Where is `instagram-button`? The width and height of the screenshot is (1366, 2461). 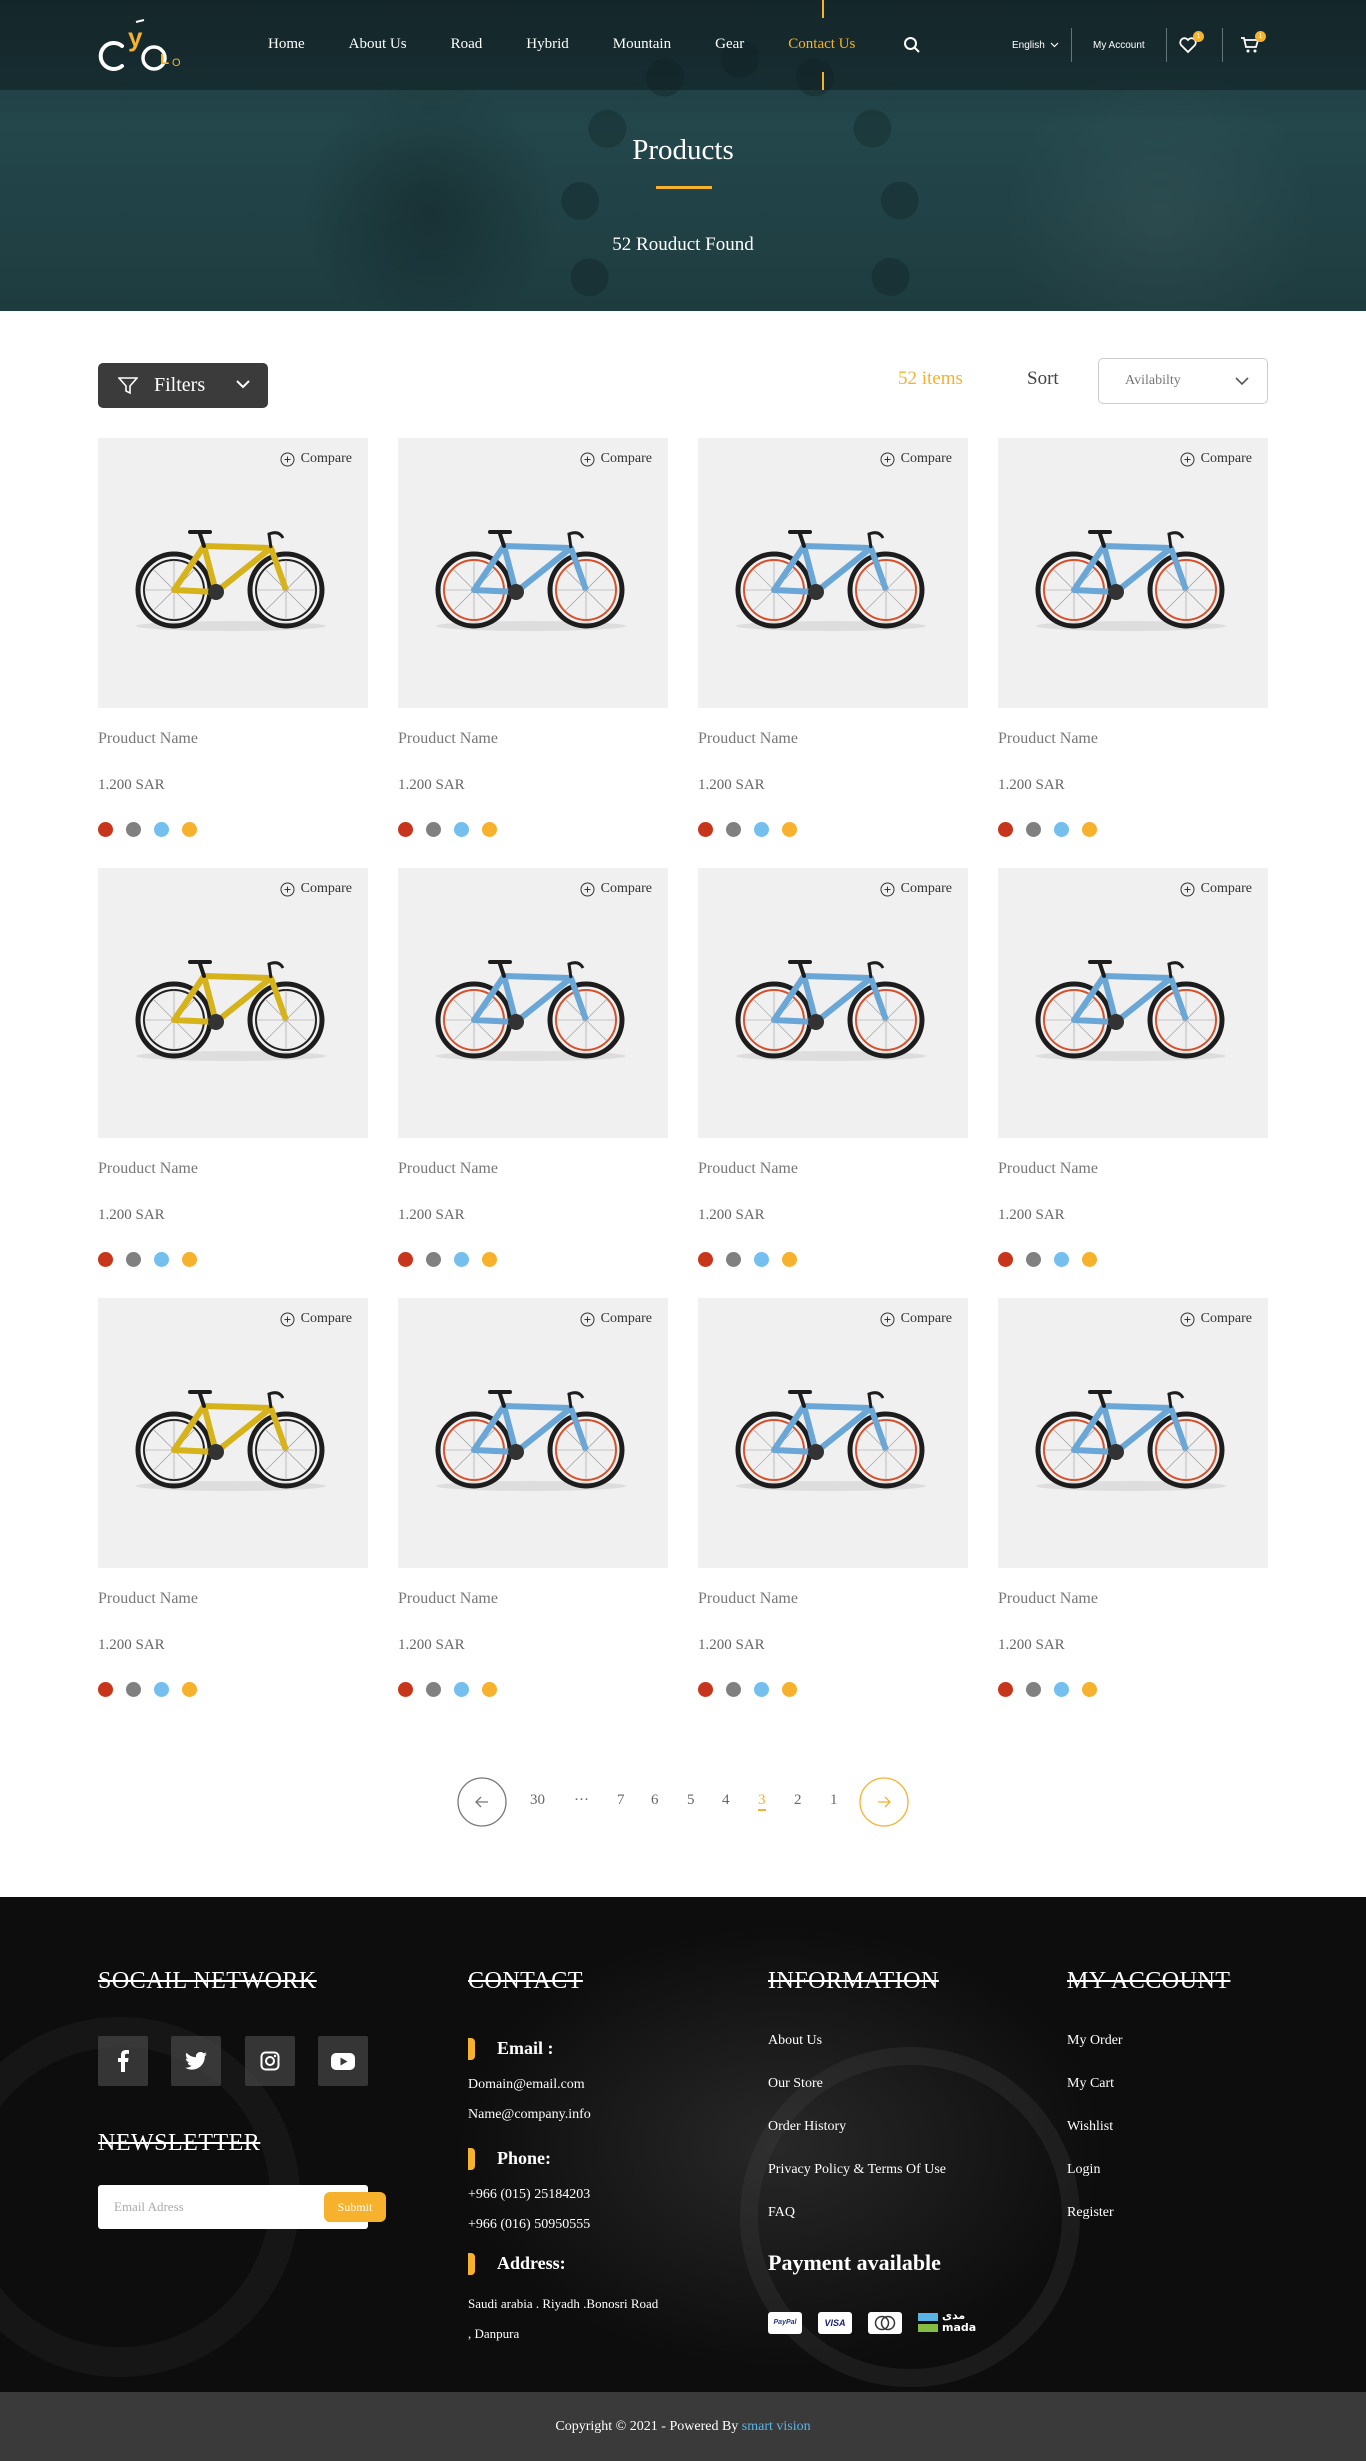
instagram-button is located at coordinates (270, 2061).